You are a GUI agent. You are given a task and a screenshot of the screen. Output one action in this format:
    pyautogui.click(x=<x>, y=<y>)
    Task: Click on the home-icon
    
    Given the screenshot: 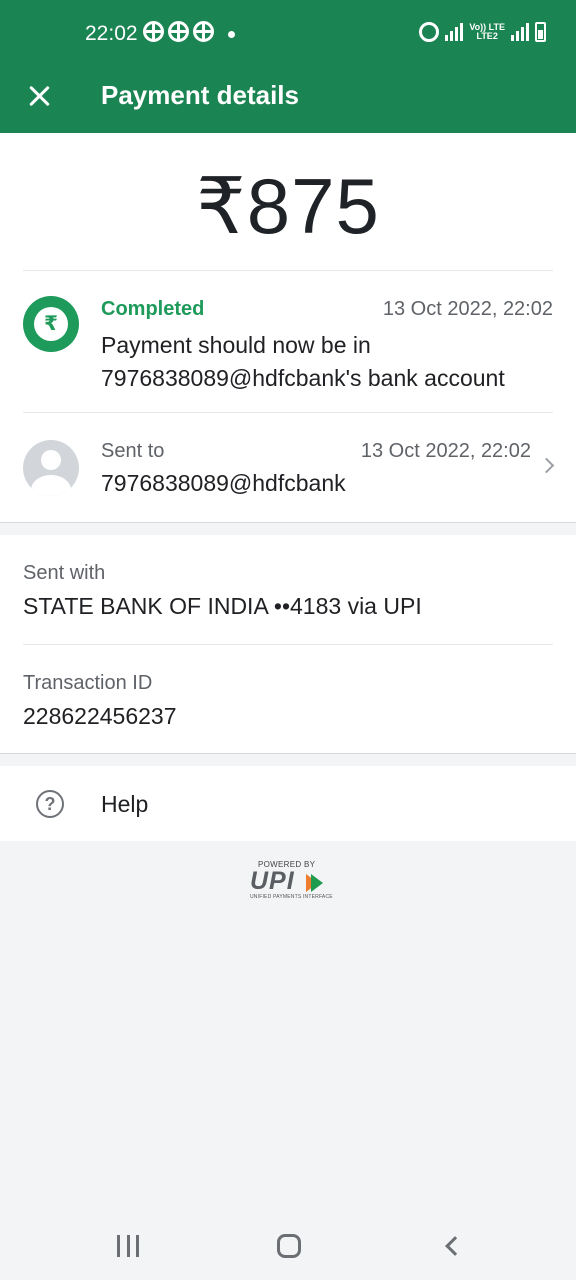 What is the action you would take?
    pyautogui.click(x=289, y=1246)
    